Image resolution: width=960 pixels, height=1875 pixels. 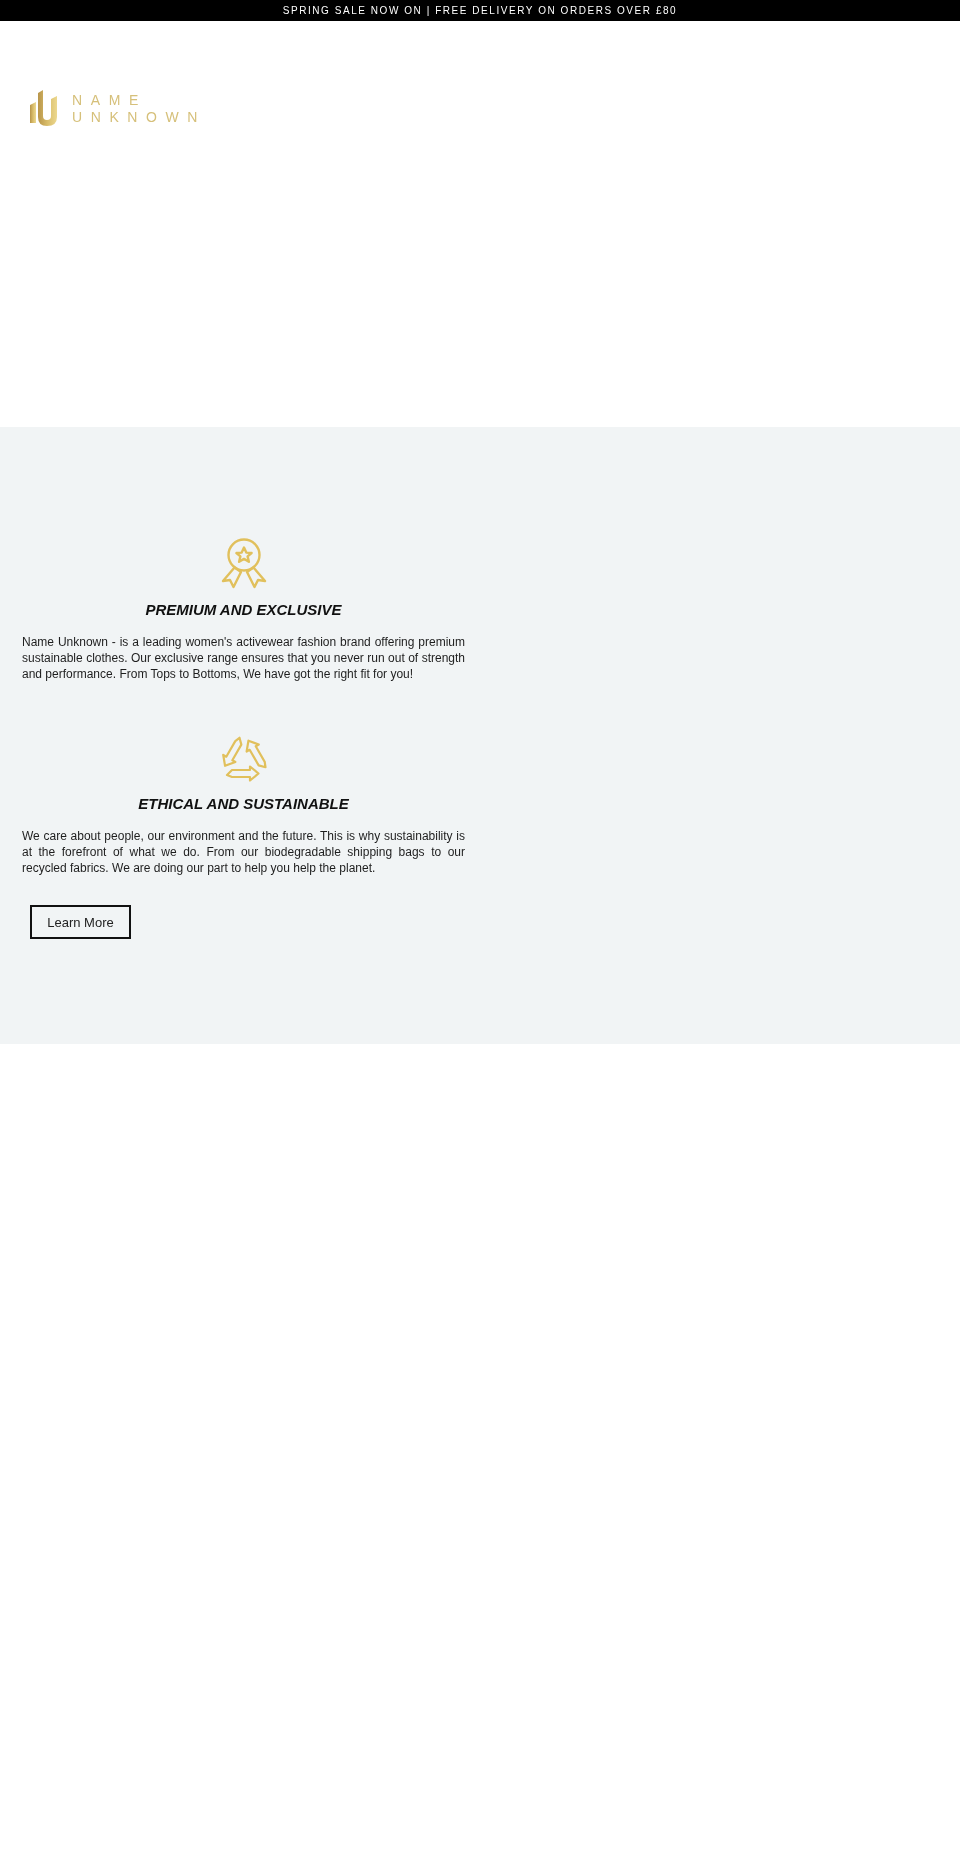 What do you see at coordinates (80, 922) in the screenshot?
I see `learn-more-button: Learn More` at bounding box center [80, 922].